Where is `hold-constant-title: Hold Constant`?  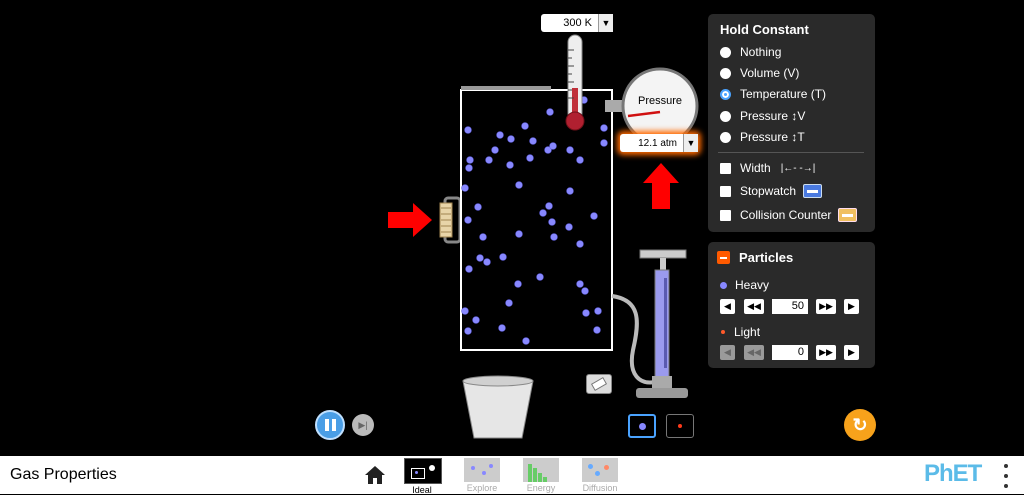 hold-constant-title: Hold Constant is located at coordinates (764, 29).